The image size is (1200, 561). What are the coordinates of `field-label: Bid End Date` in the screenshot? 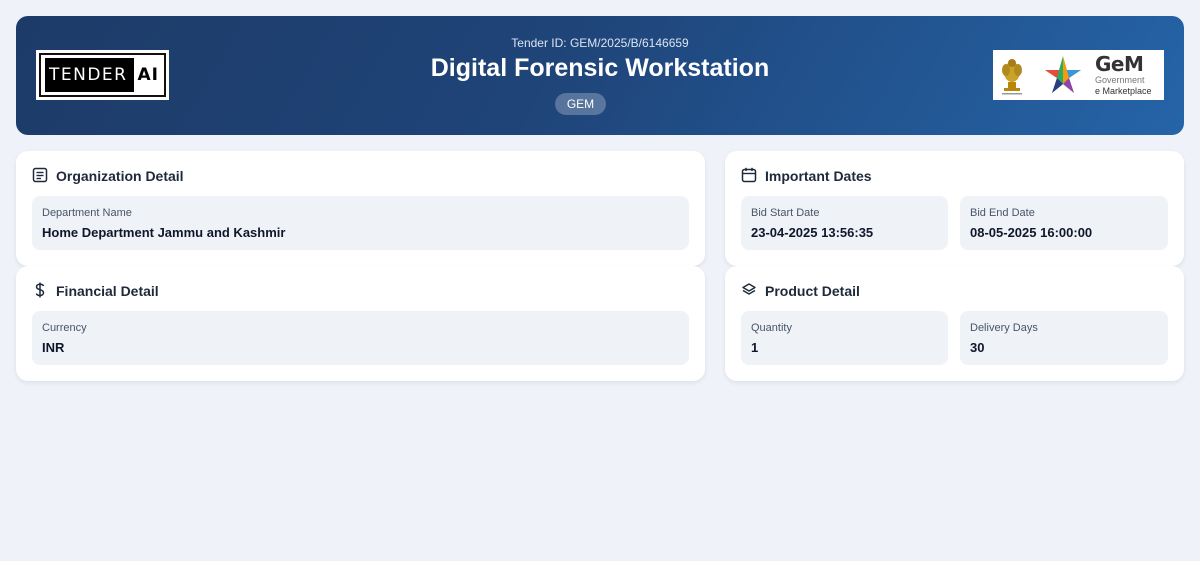 It's located at (1002, 213).